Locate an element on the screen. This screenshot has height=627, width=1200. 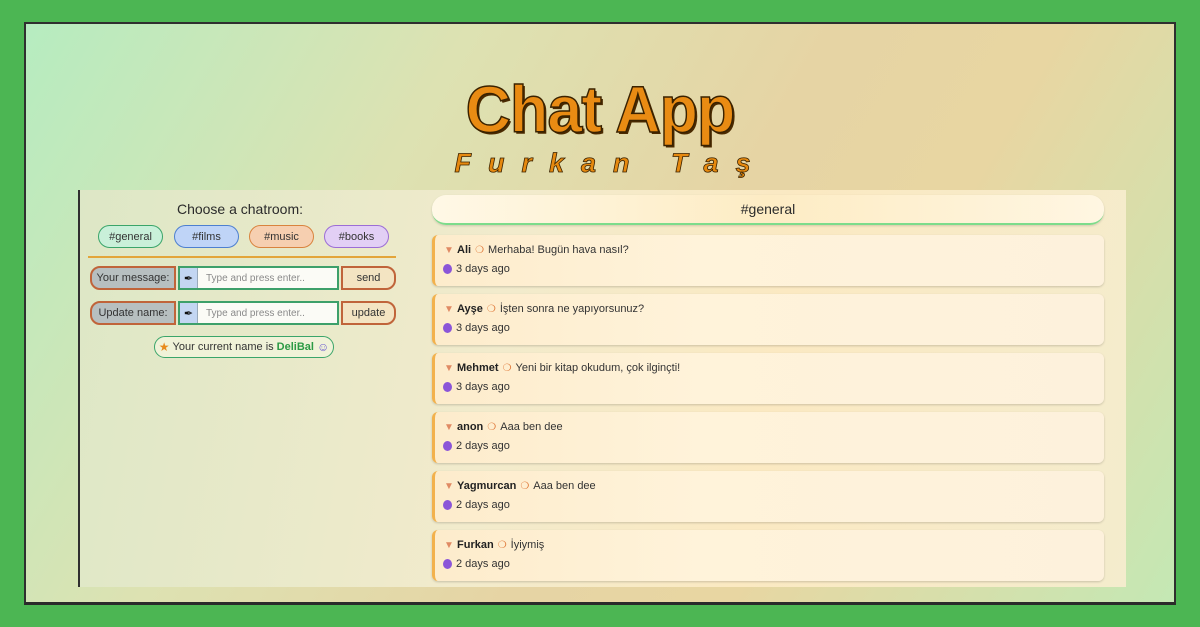
message-text: İyiymiş is located at coordinates (527, 545).